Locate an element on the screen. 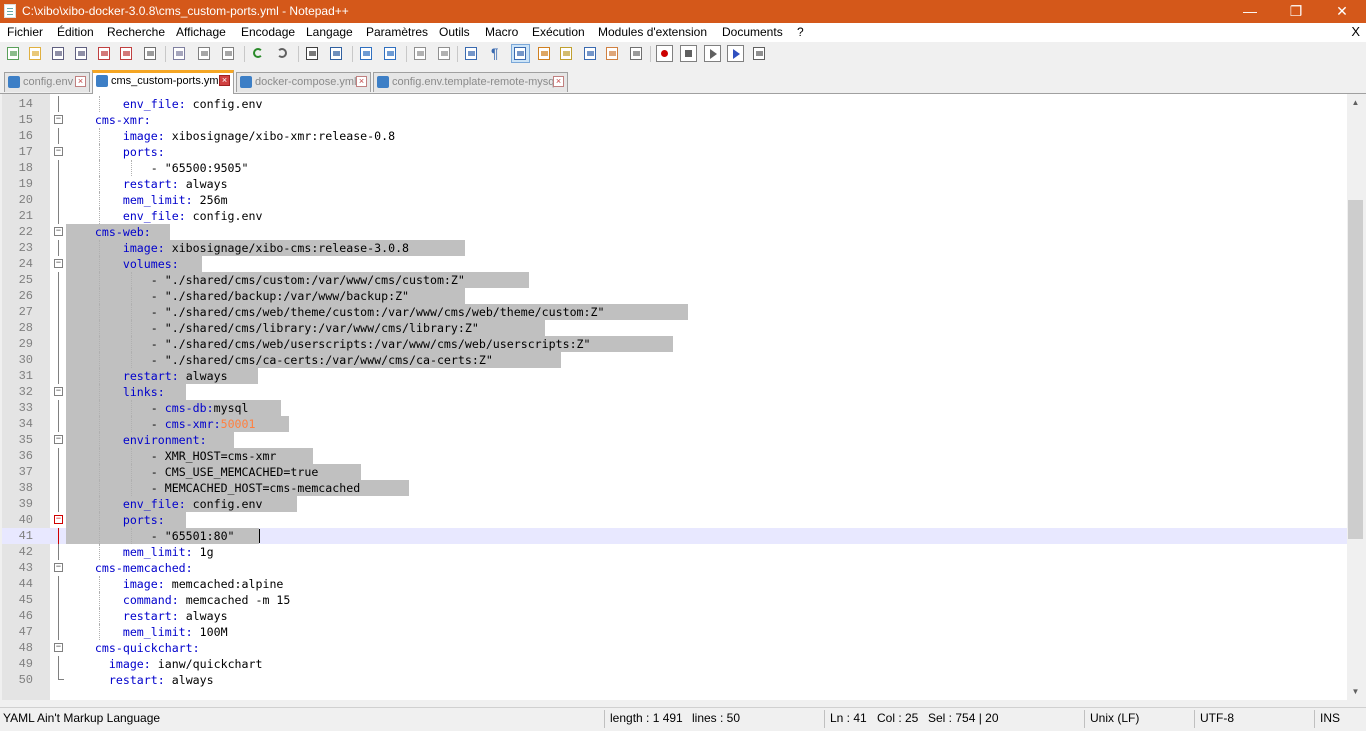  menu-documents: Documents is located at coordinates (752, 32).